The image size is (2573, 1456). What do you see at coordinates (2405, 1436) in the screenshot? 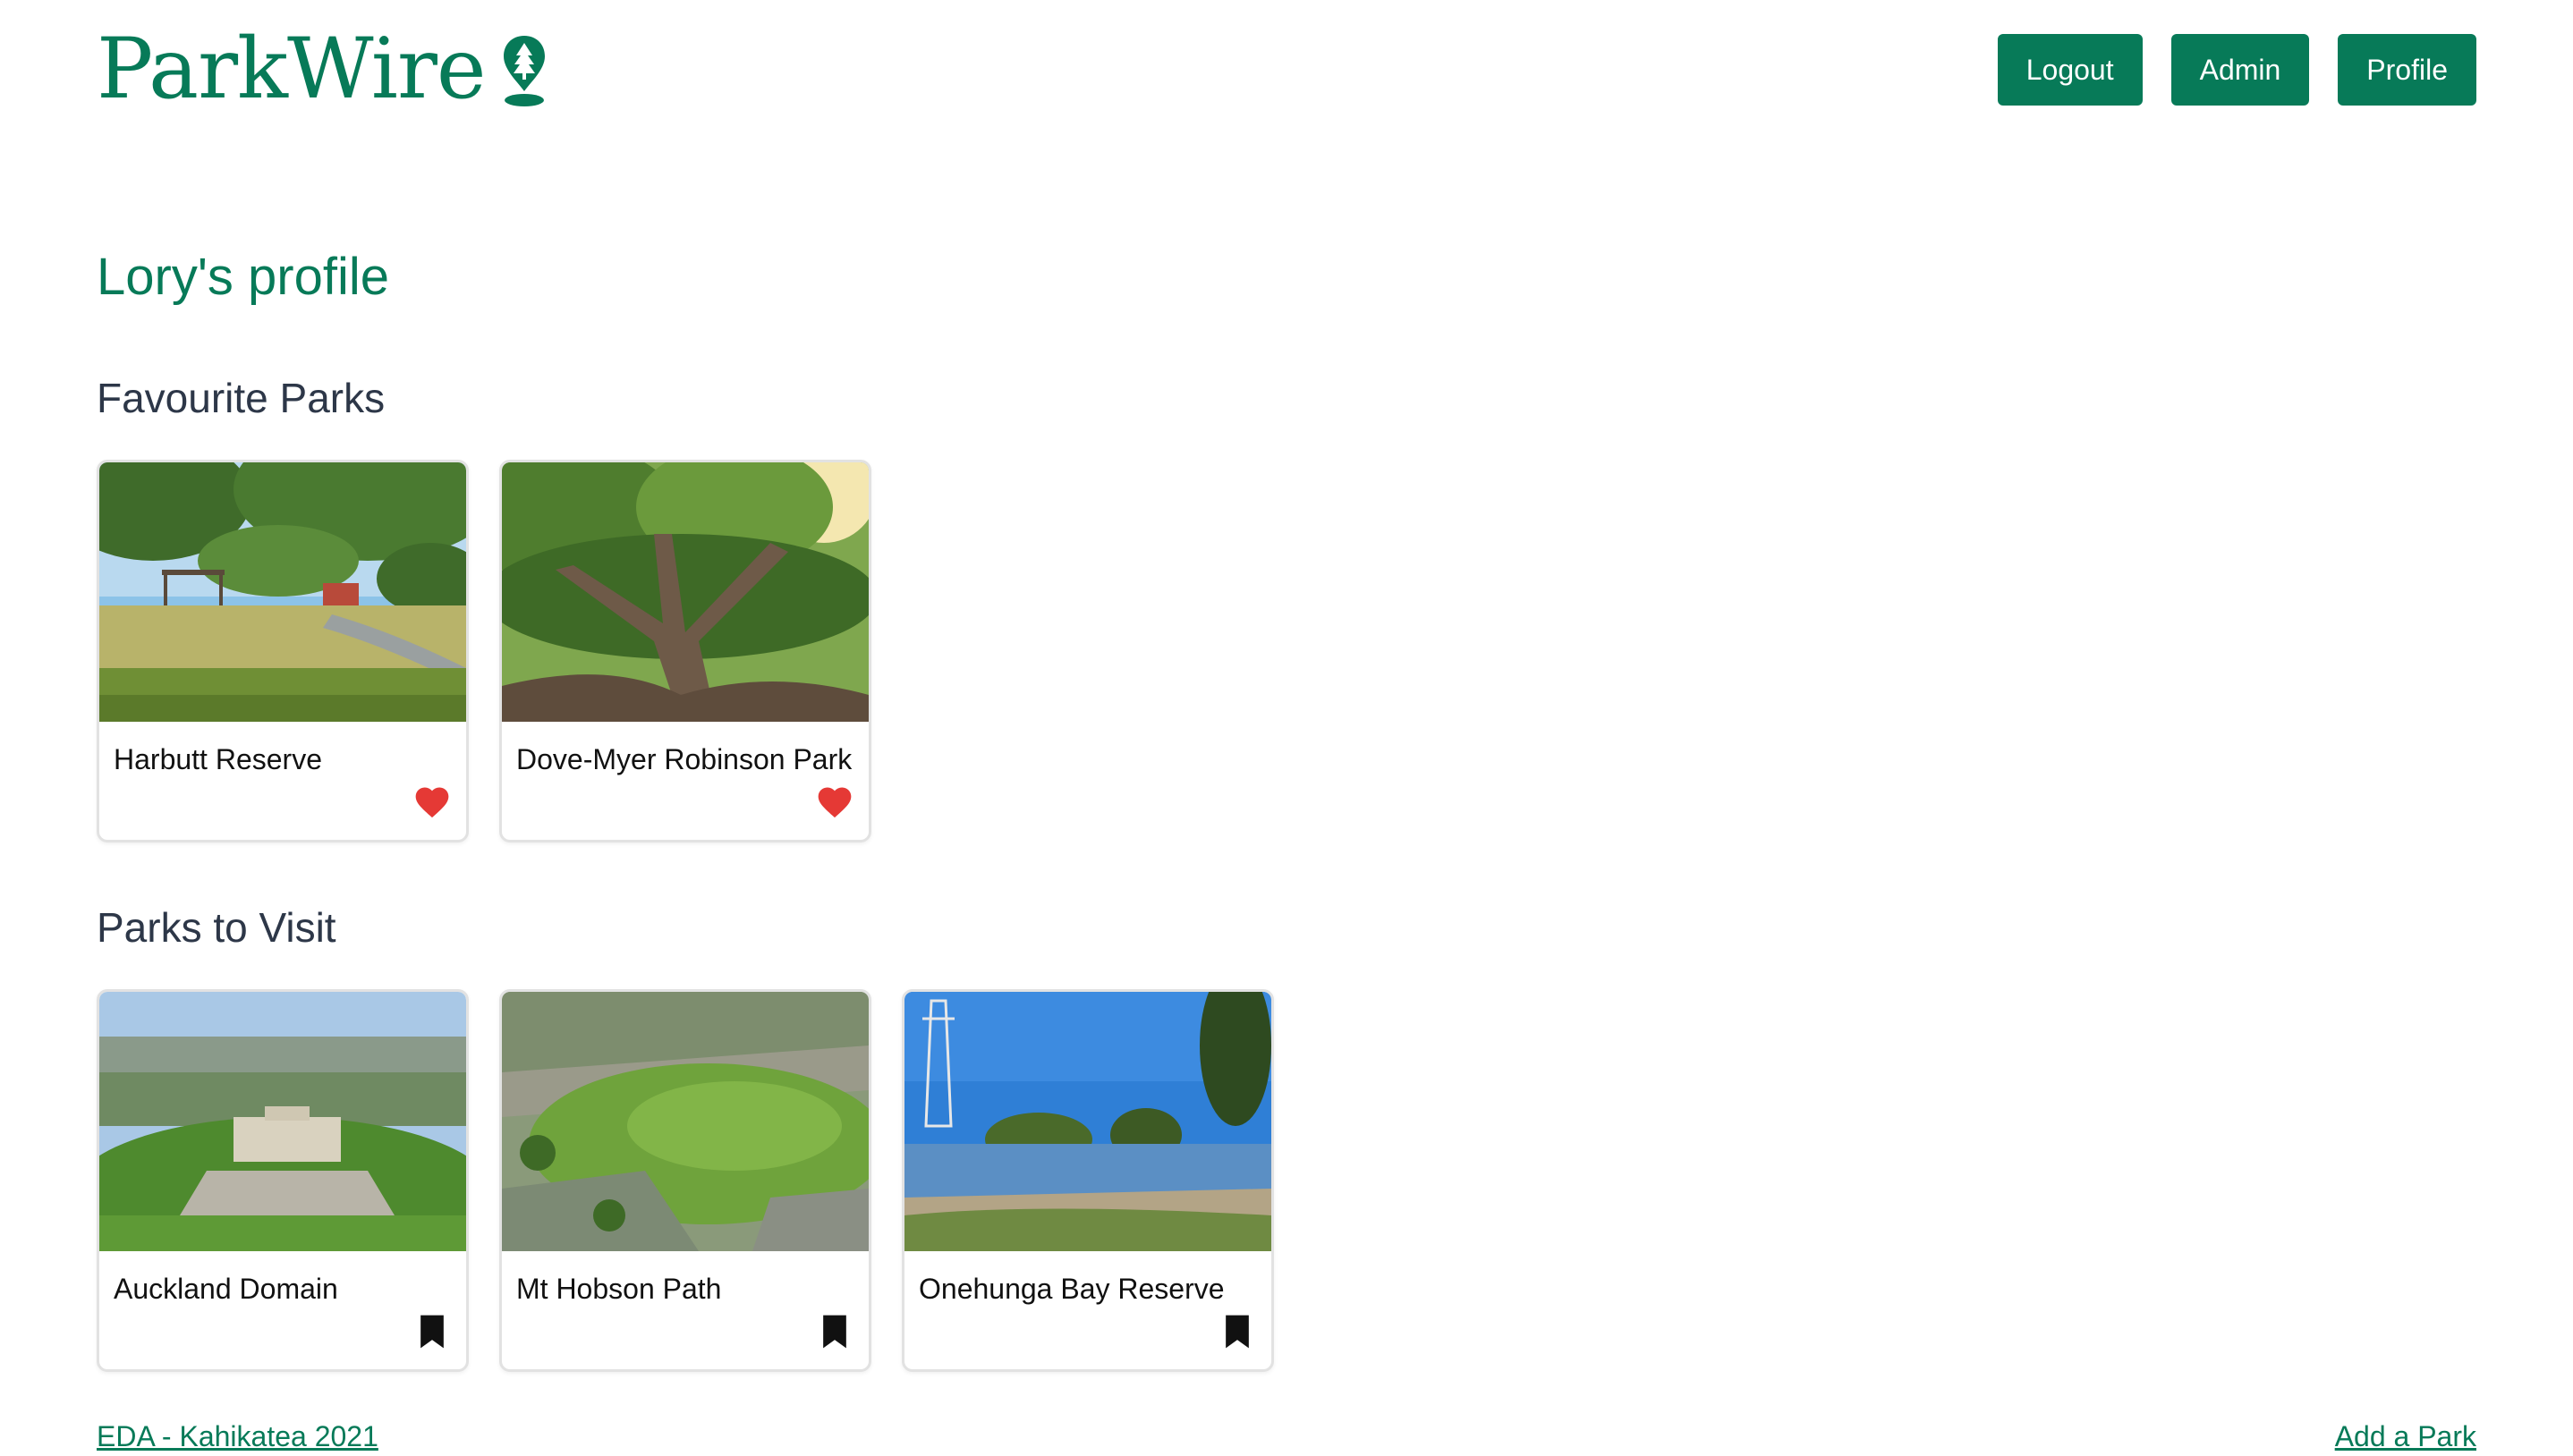
I see `add-park-link: Add a Park` at bounding box center [2405, 1436].